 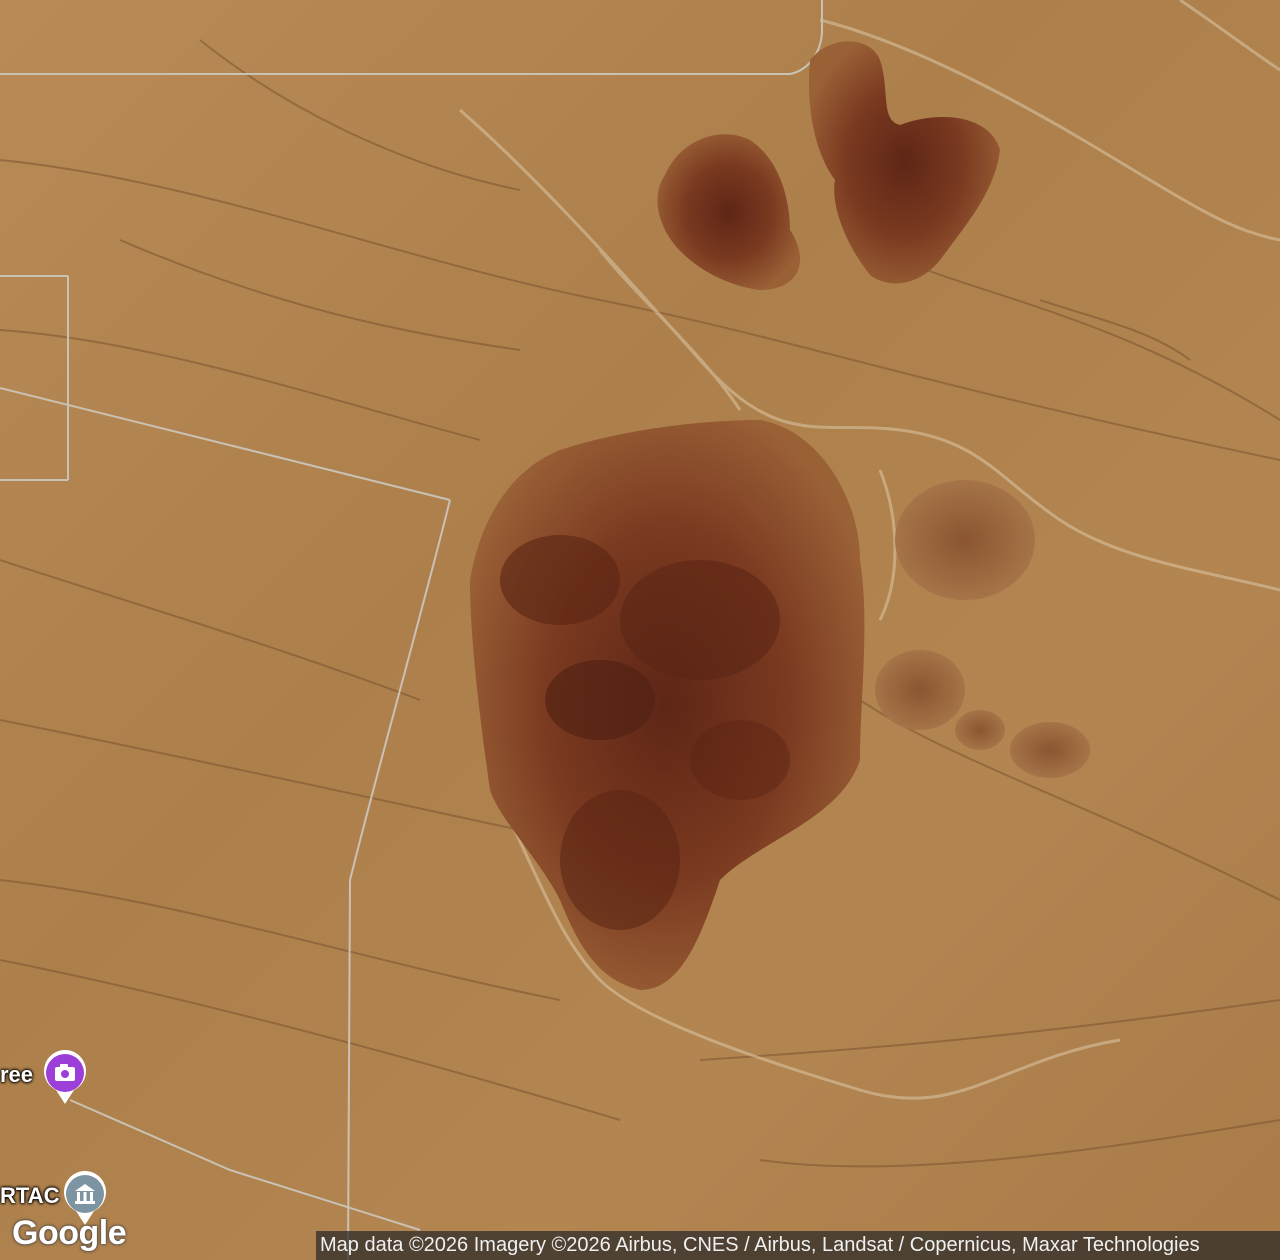 I want to click on marker-label-photo: ree, so click(x=16, y=1075).